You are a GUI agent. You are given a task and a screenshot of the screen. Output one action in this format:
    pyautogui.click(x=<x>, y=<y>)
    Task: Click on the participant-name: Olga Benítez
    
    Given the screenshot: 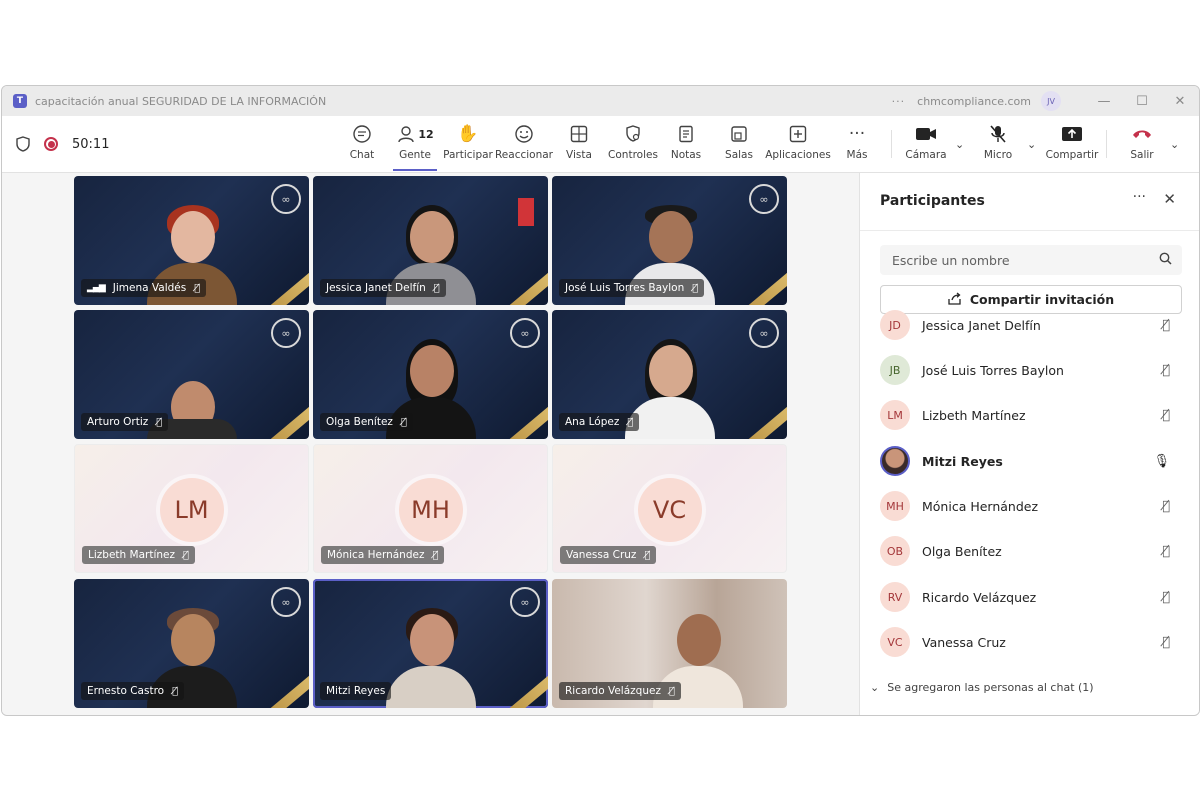 What is the action you would take?
    pyautogui.click(x=359, y=422)
    